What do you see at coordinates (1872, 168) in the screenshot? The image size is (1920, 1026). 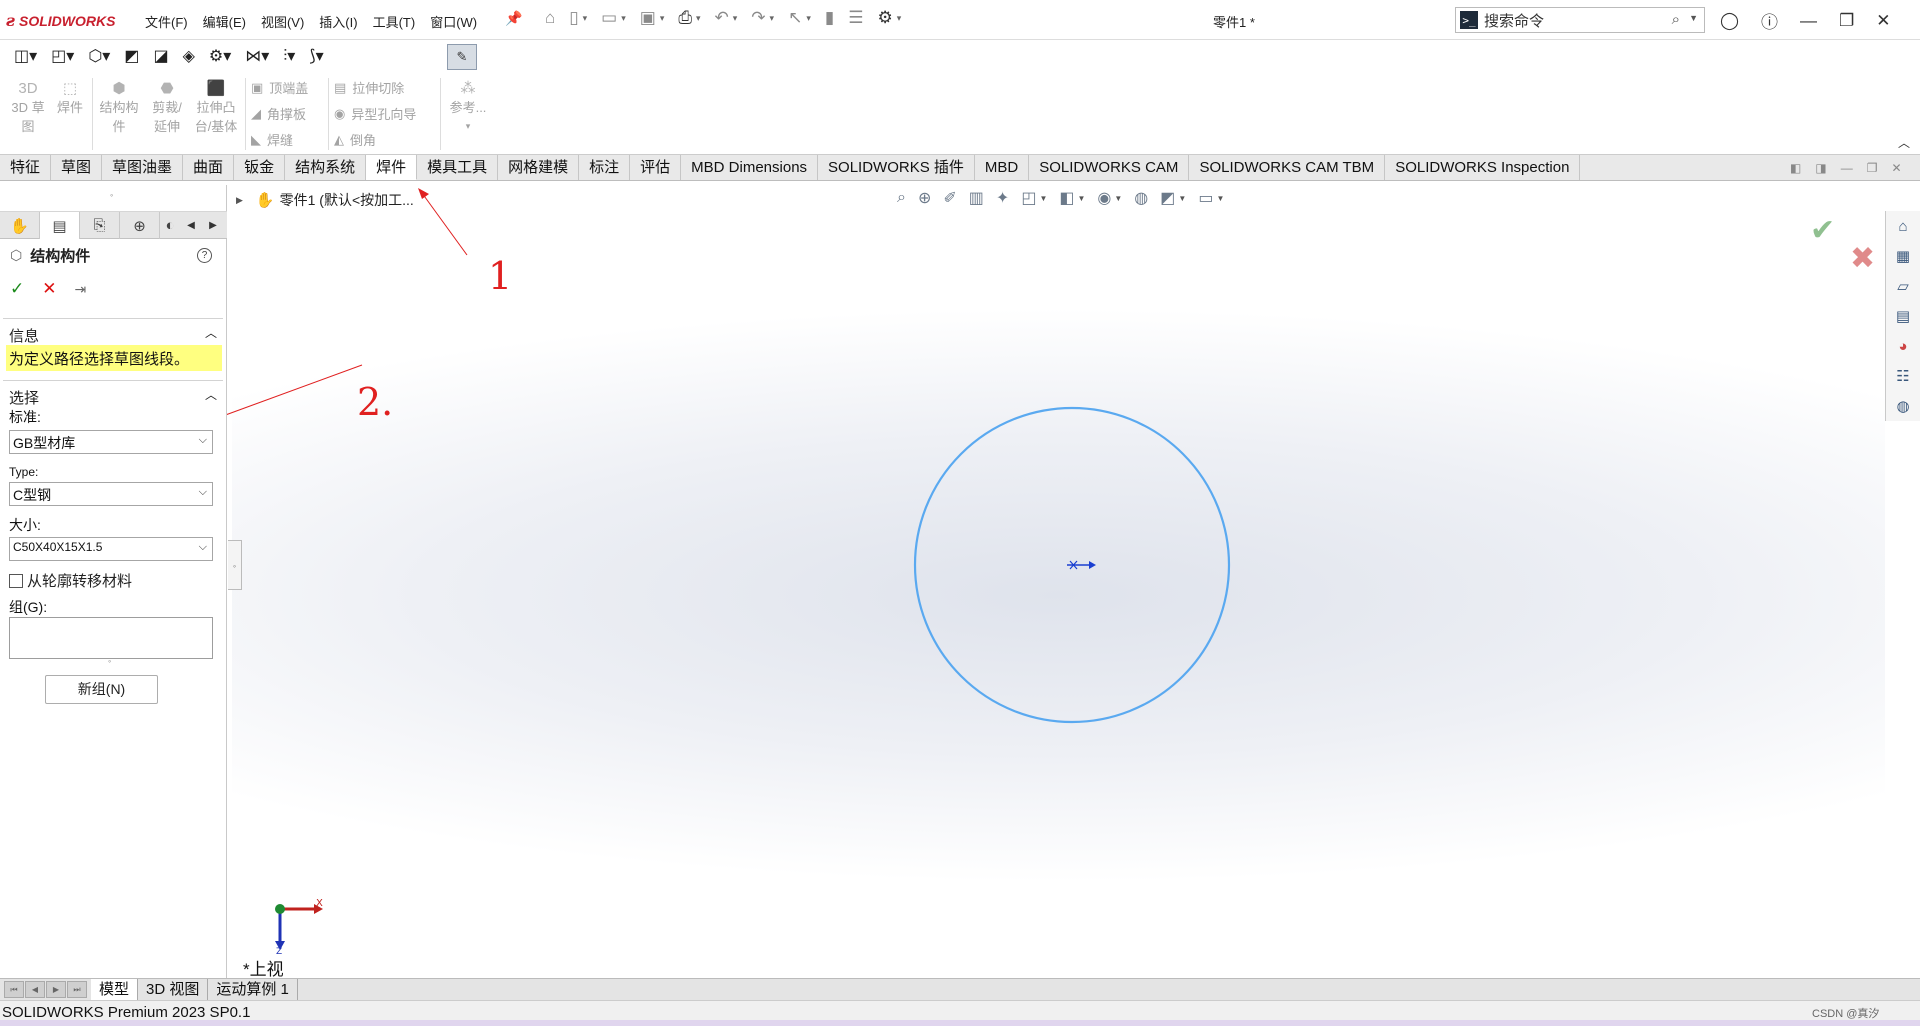 I see `doc-restore-icon: ❐` at bounding box center [1872, 168].